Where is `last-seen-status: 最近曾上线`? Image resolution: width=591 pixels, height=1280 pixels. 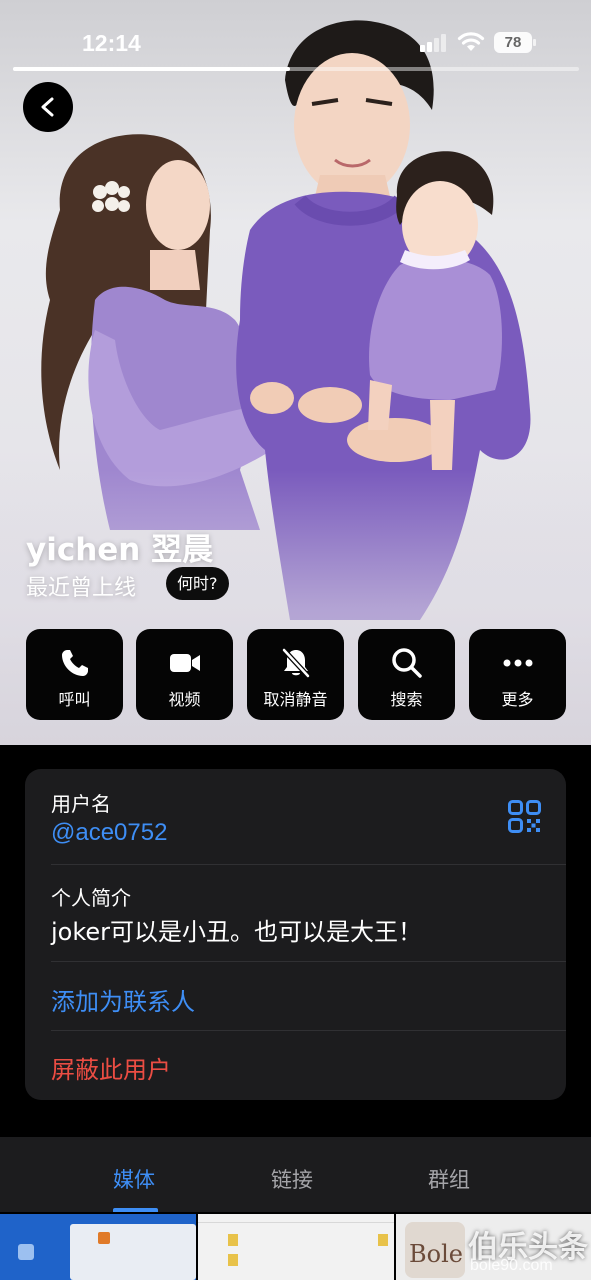 last-seen-status: 最近曾上线 is located at coordinates (81, 588).